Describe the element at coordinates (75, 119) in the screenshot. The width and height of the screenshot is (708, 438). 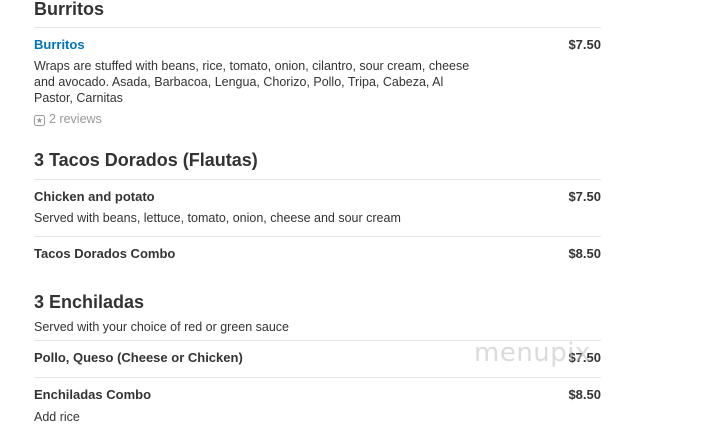
I see `reviews-count: 2 reviews` at that location.